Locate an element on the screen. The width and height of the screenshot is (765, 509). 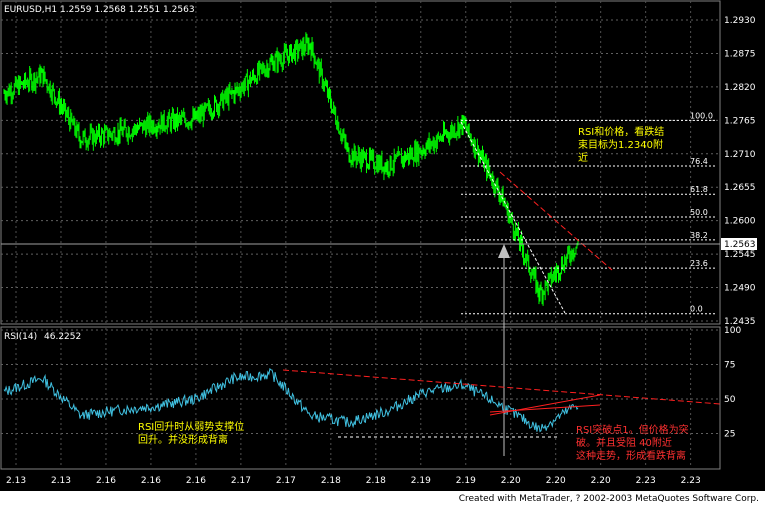
price-tick-label: 1.2765 is located at coordinates (740, 121).